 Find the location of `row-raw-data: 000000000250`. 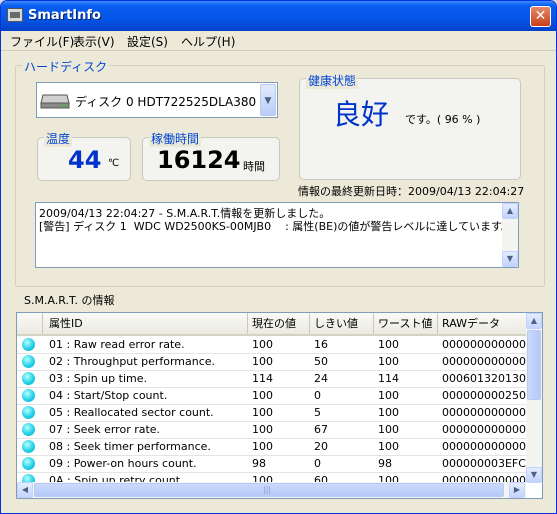

row-raw-data: 000000000250 is located at coordinates (484, 395).